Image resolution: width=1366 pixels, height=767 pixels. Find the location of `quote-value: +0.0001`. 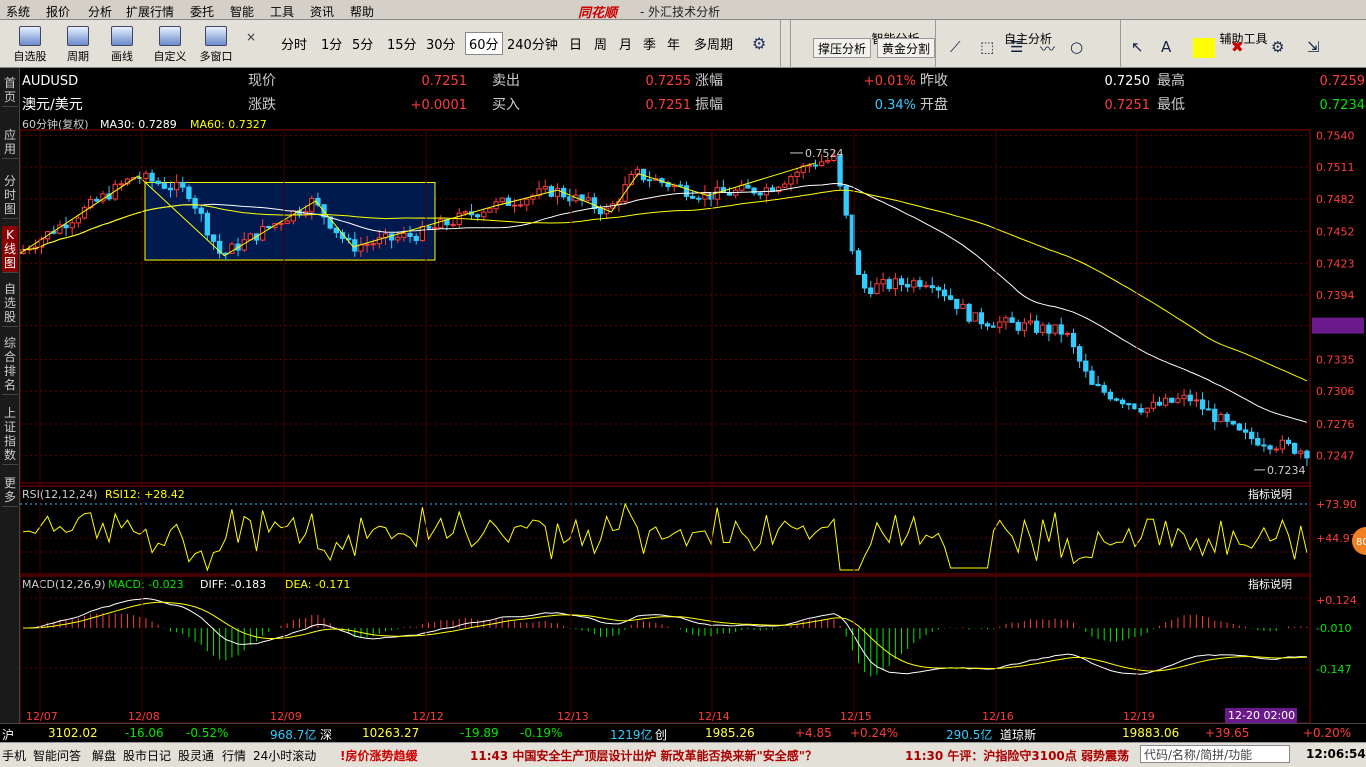

quote-value: +0.0001 is located at coordinates (439, 105).